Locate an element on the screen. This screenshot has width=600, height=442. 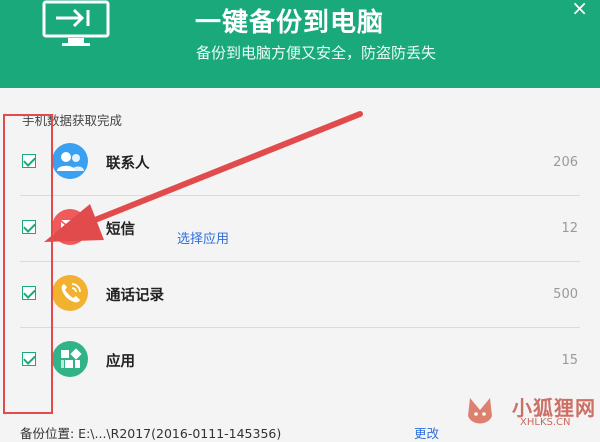
call-log-icon is located at coordinates (70, 293).